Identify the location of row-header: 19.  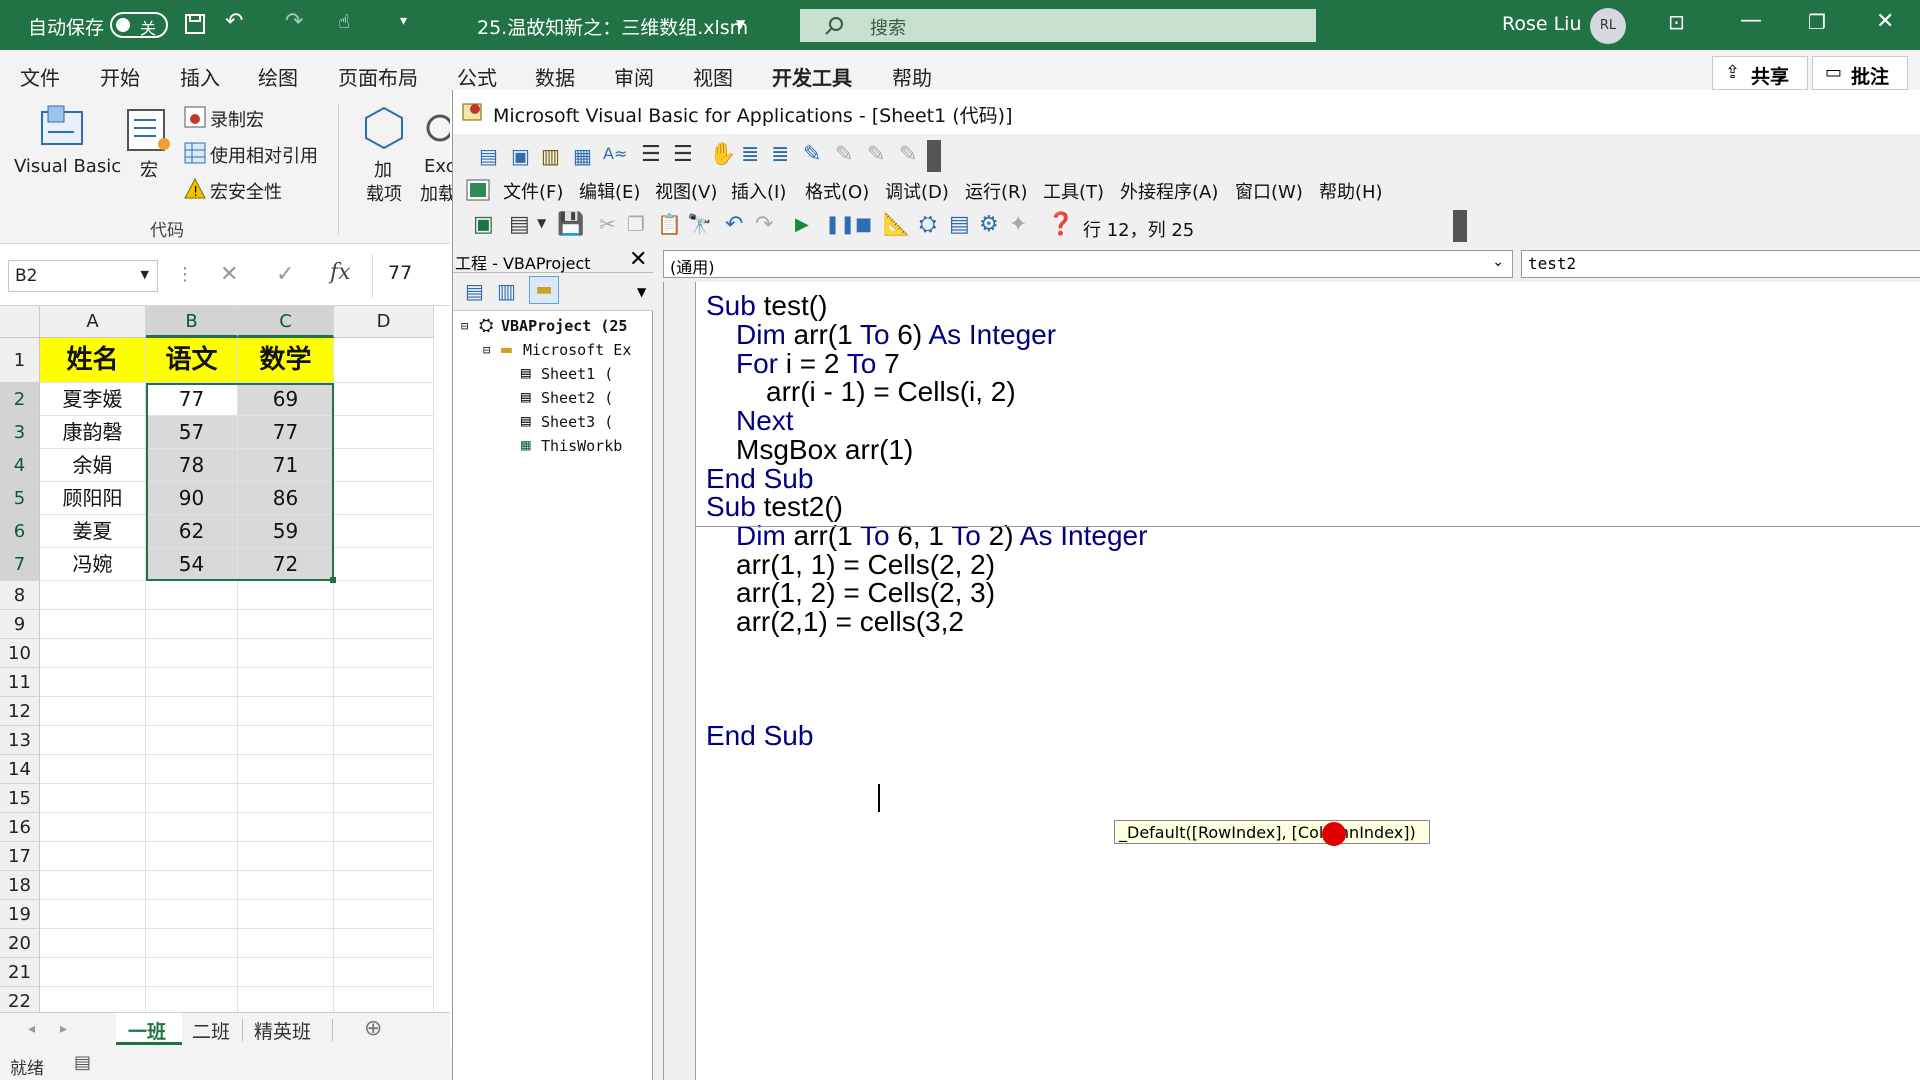
(20, 914).